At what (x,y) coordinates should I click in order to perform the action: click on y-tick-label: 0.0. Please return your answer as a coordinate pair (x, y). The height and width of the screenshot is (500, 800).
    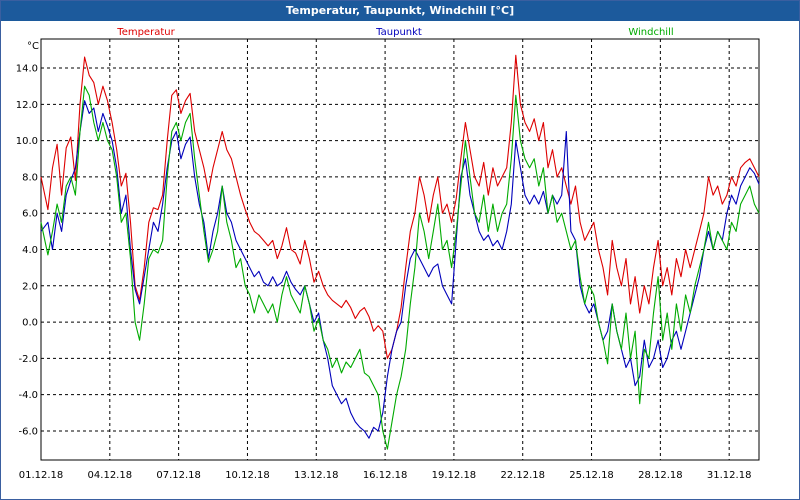
    Looking at the image, I should click on (30, 323).